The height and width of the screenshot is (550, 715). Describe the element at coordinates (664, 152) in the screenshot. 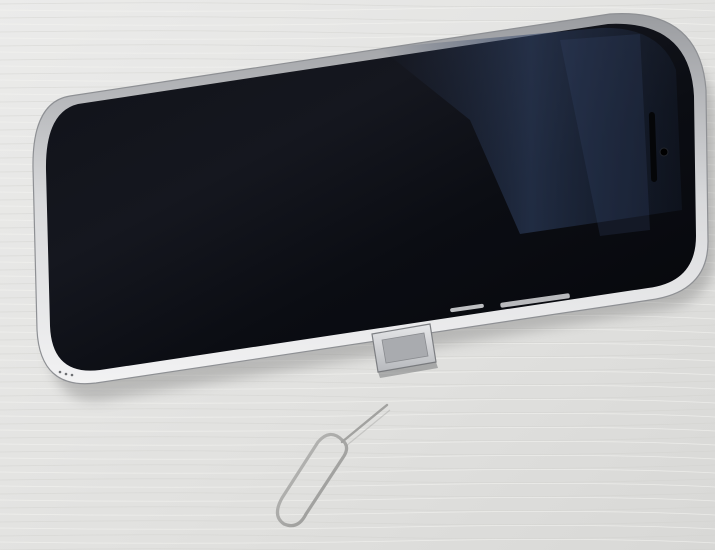

I see `front-camera-icon` at that location.